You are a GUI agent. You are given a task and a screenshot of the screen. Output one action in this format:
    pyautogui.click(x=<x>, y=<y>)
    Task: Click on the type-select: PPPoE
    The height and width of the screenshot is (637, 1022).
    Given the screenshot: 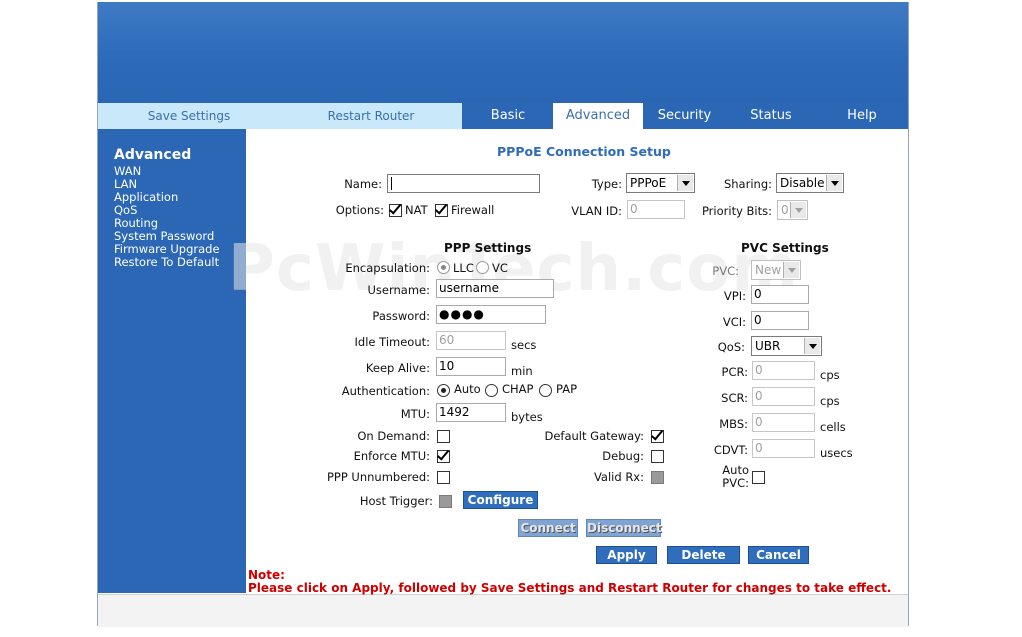 What is the action you would take?
    pyautogui.click(x=660, y=183)
    